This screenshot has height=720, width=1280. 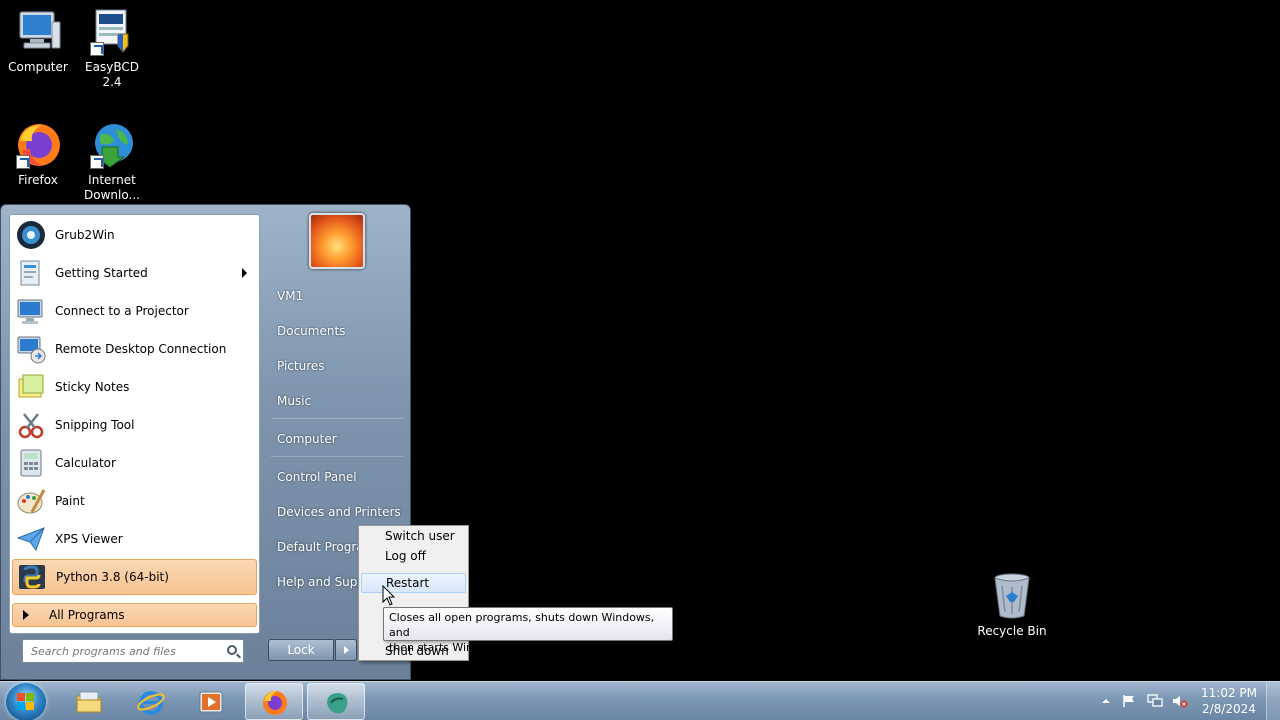 What do you see at coordinates (31, 273) in the screenshot?
I see `getting-started-icon` at bounding box center [31, 273].